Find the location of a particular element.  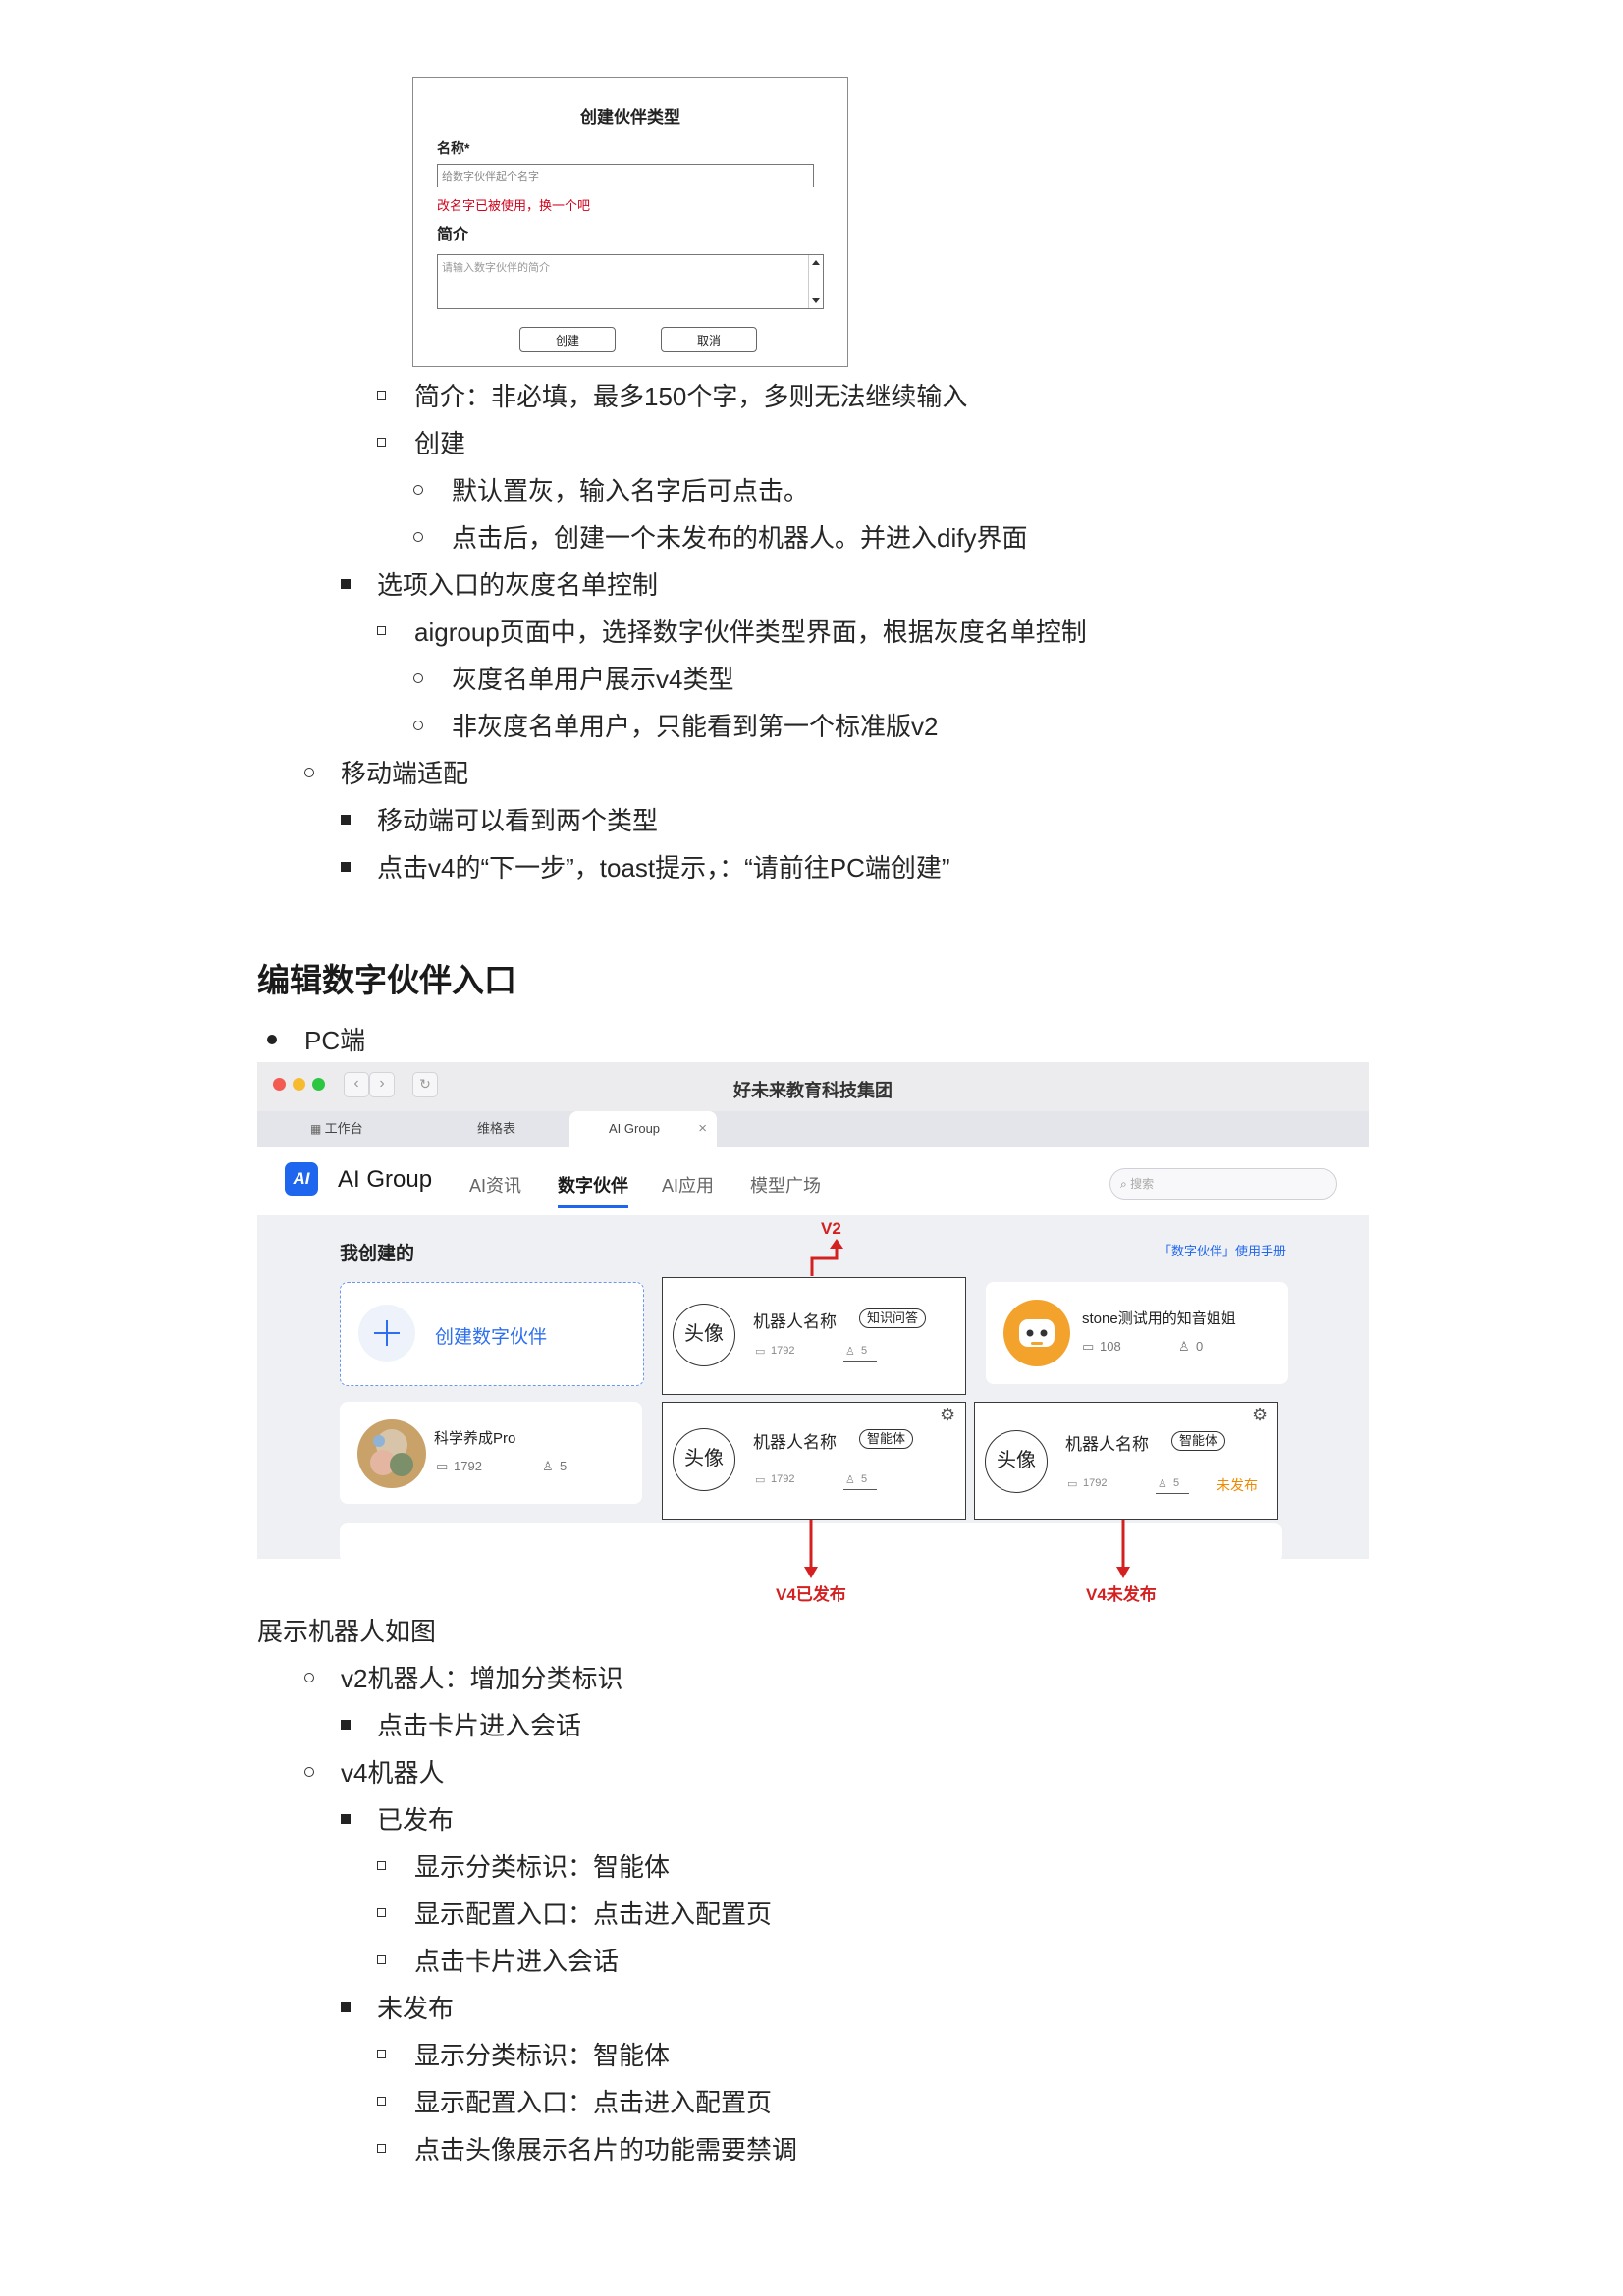

annotation-arrows is located at coordinates (967, 1408).